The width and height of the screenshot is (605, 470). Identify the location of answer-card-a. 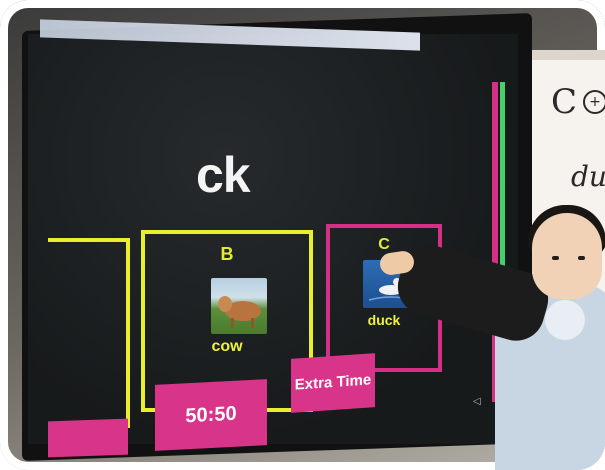
(89, 333).